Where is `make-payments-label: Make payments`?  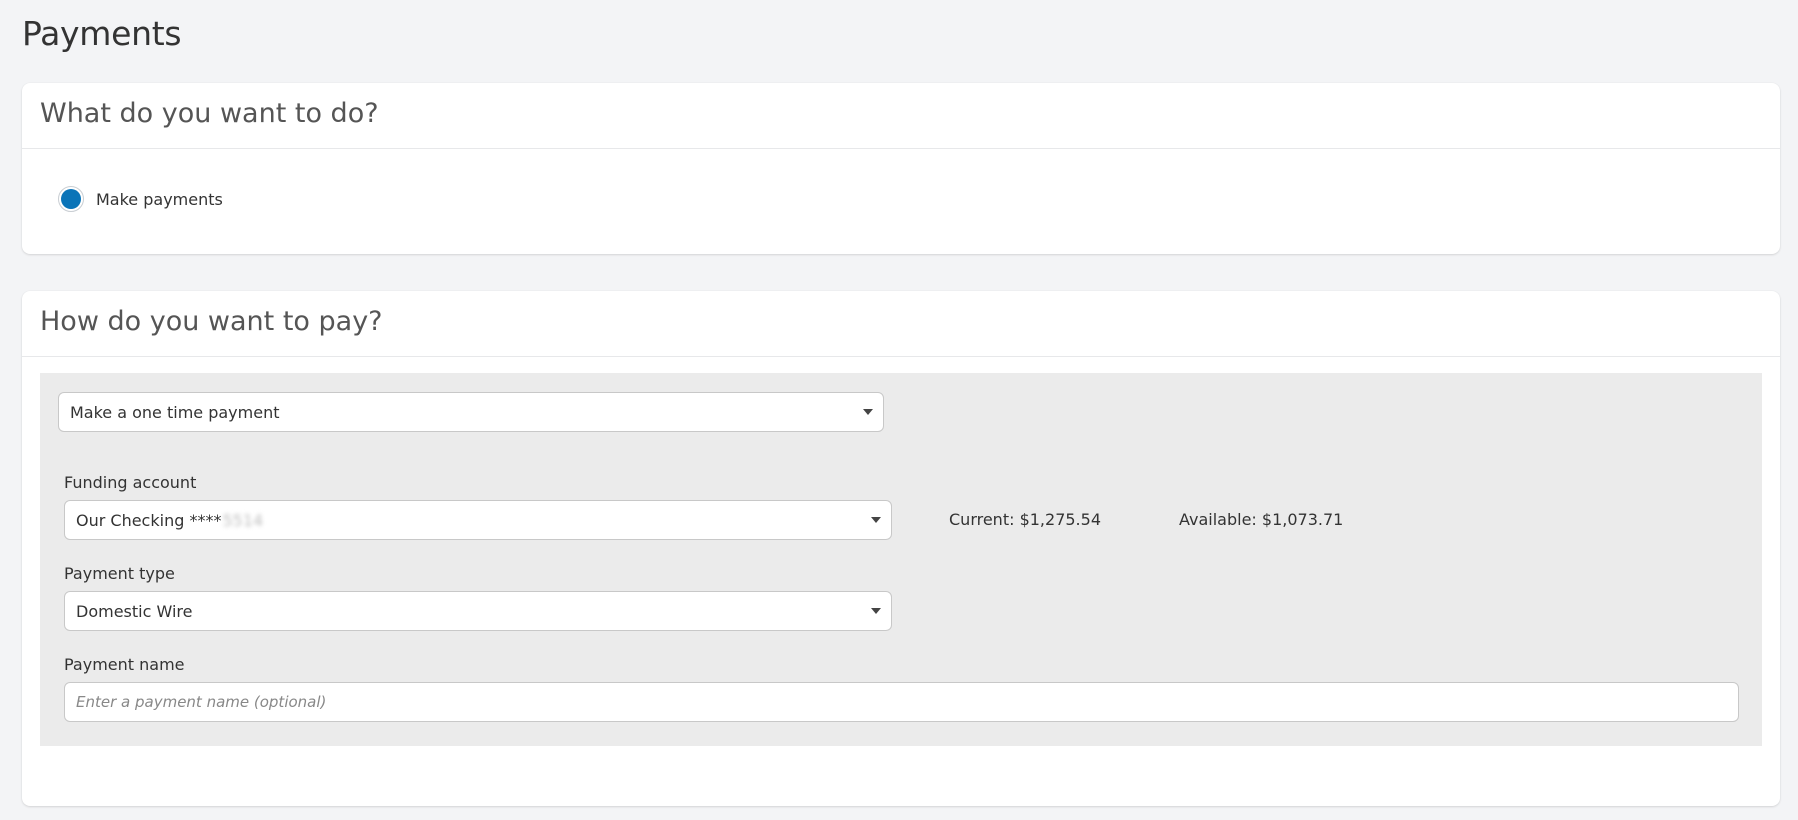 make-payments-label: Make payments is located at coordinates (159, 199).